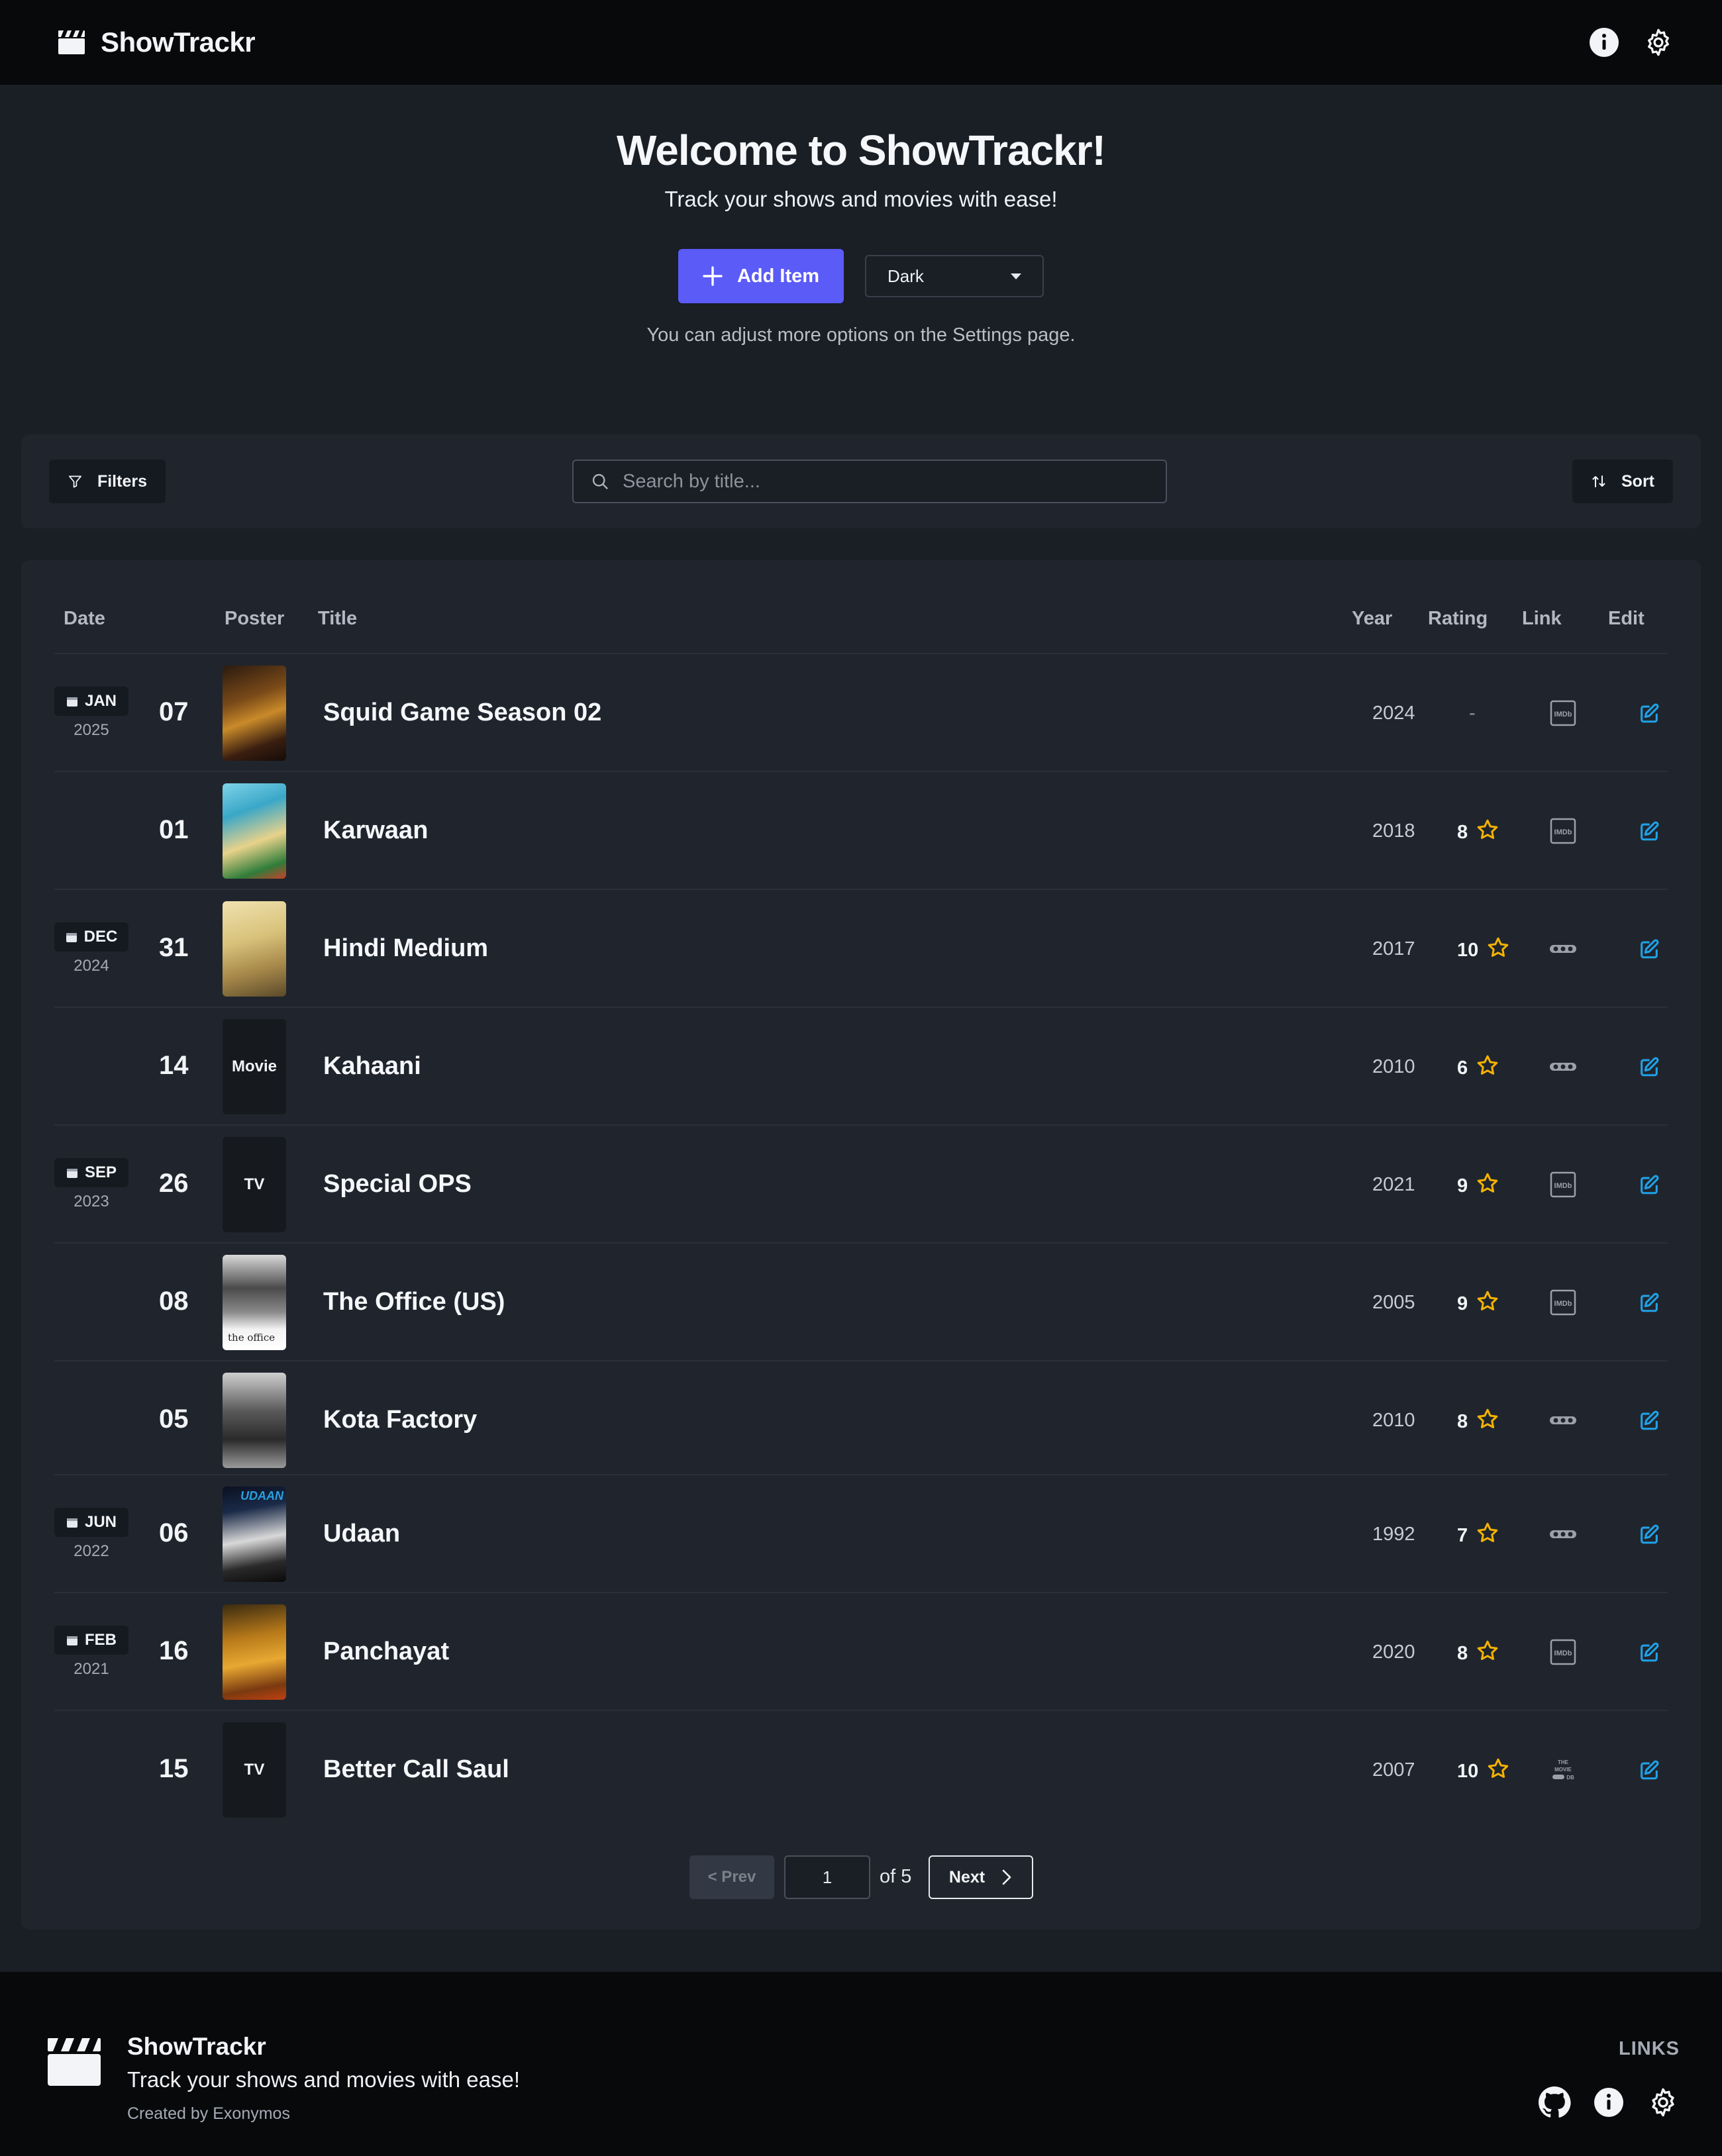  I want to click on table-row: 01 Karwaan 2018 8 IMDb, so click(861, 830).